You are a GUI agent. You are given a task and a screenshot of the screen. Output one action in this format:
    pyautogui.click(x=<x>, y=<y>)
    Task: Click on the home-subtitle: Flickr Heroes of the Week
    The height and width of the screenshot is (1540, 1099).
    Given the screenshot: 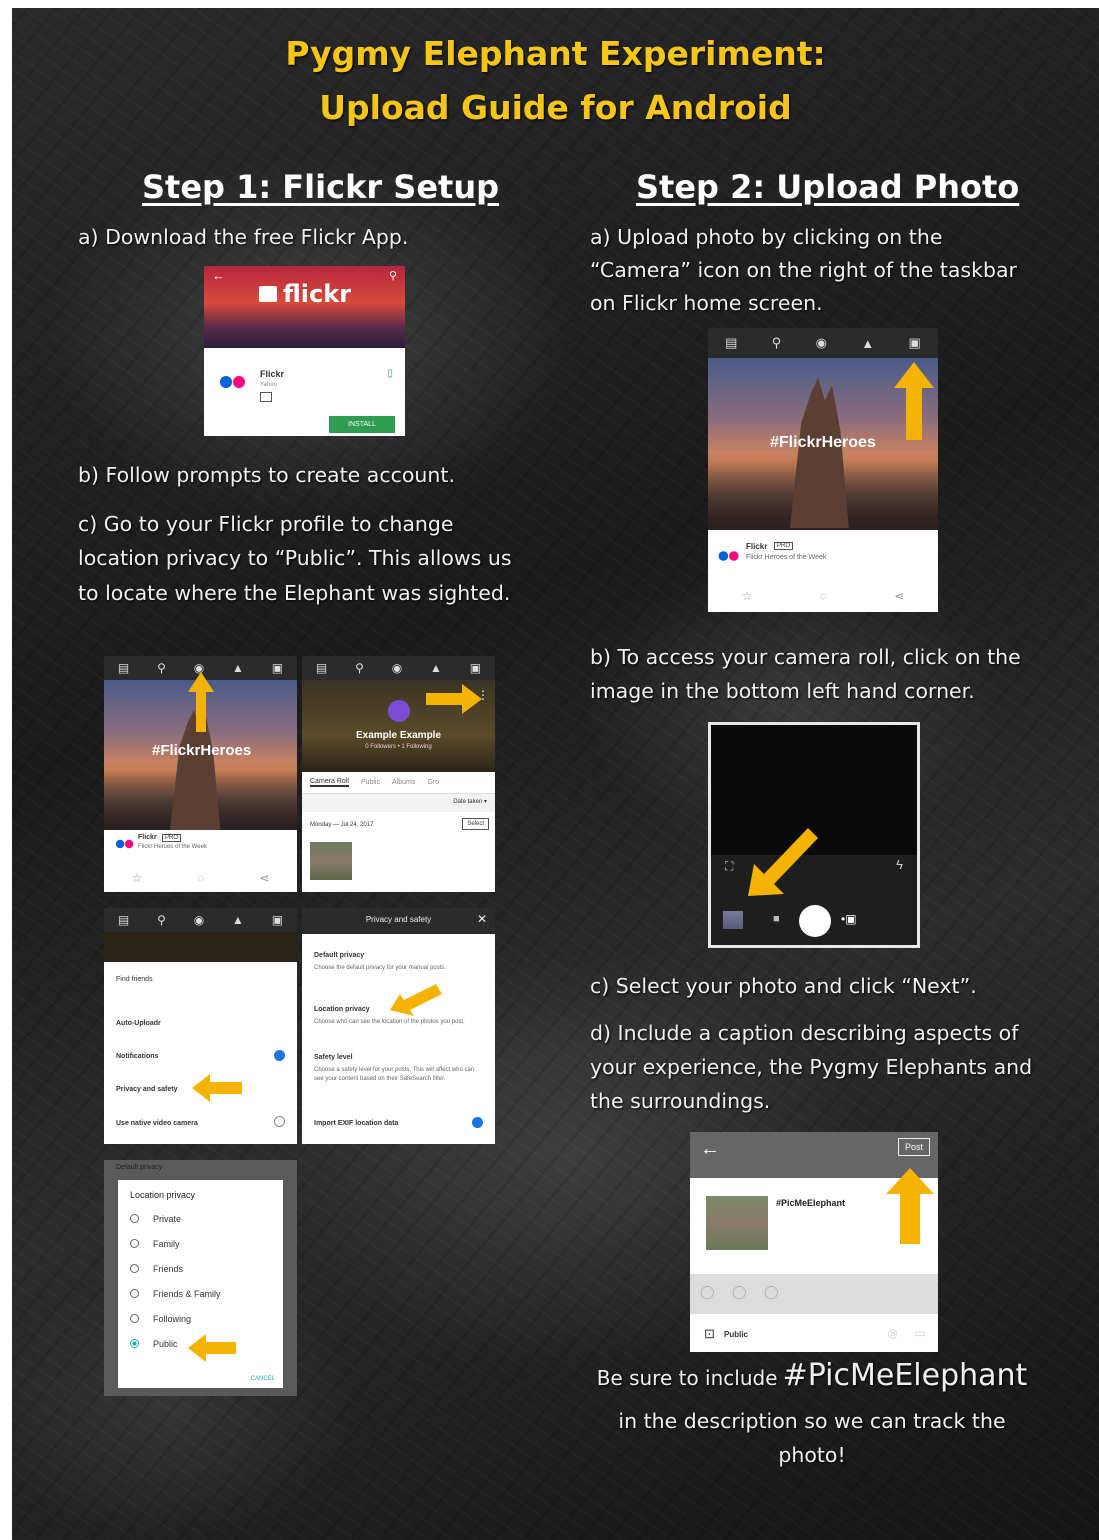 What is the action you would take?
    pyautogui.click(x=786, y=557)
    